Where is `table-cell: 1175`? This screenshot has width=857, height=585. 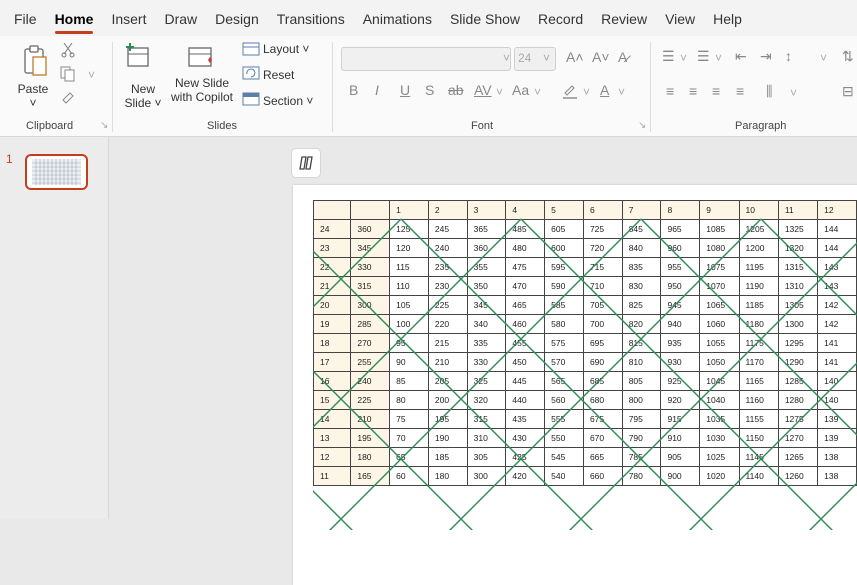
table-cell: 1175 is located at coordinates (758, 343).